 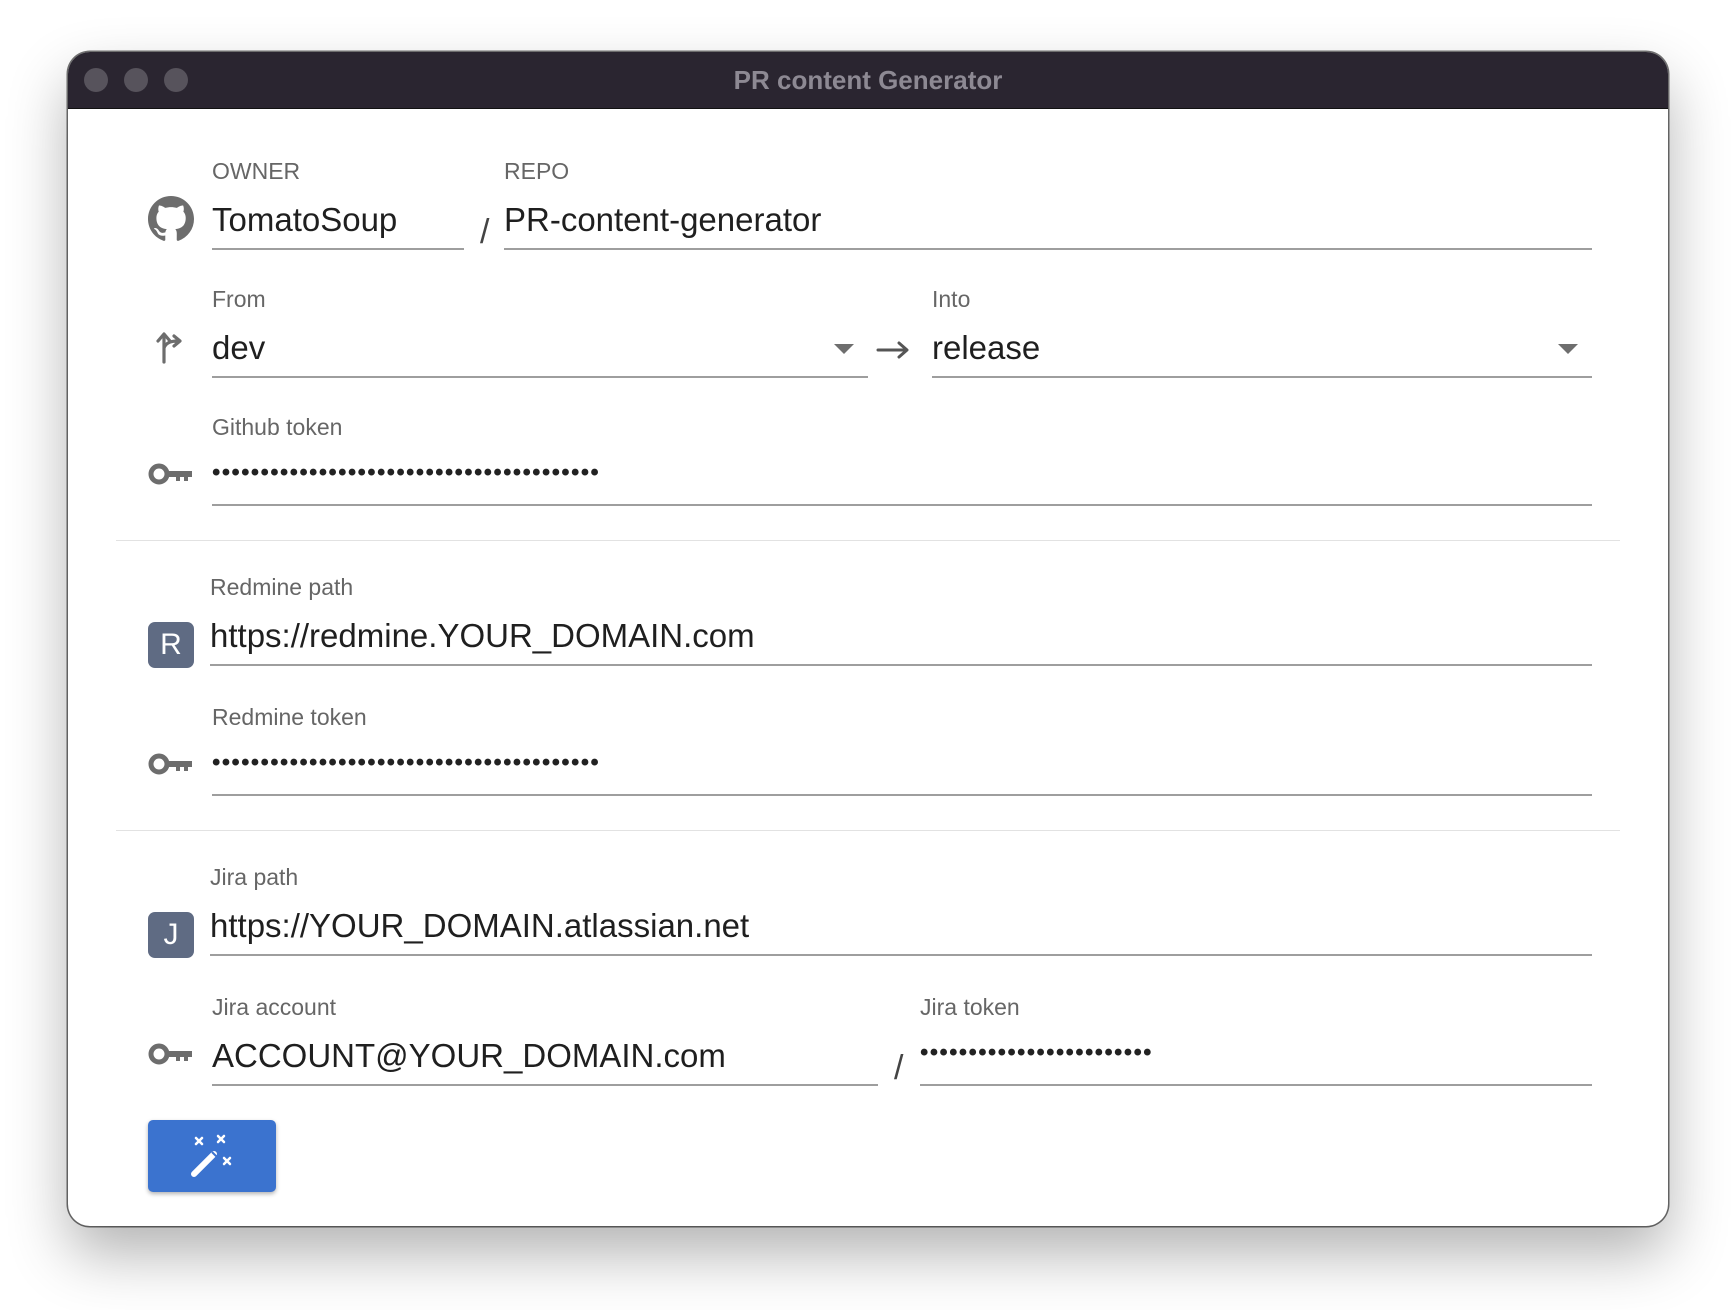 I want to click on owner-label: OWNER, so click(x=256, y=171).